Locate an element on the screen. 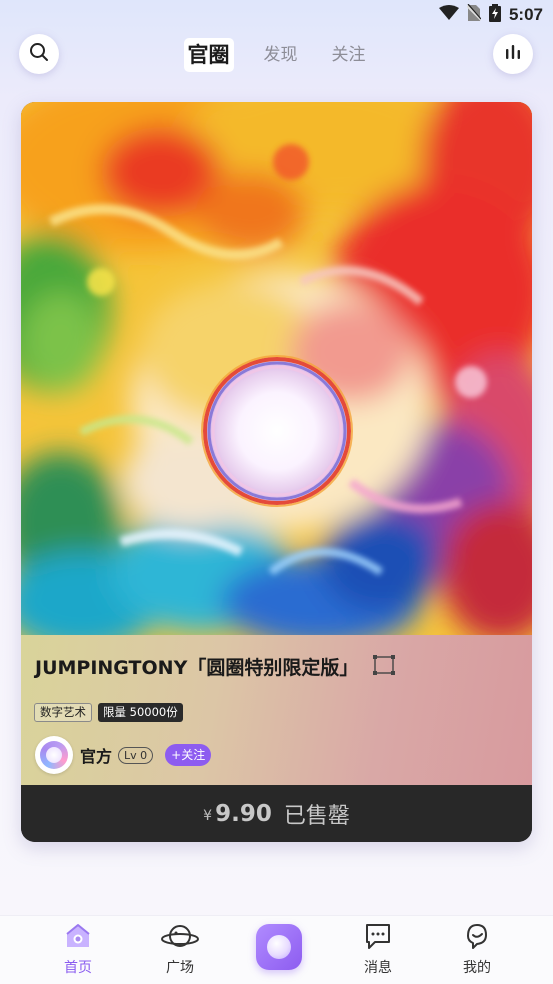  tab-discover: 发现 is located at coordinates (281, 55).